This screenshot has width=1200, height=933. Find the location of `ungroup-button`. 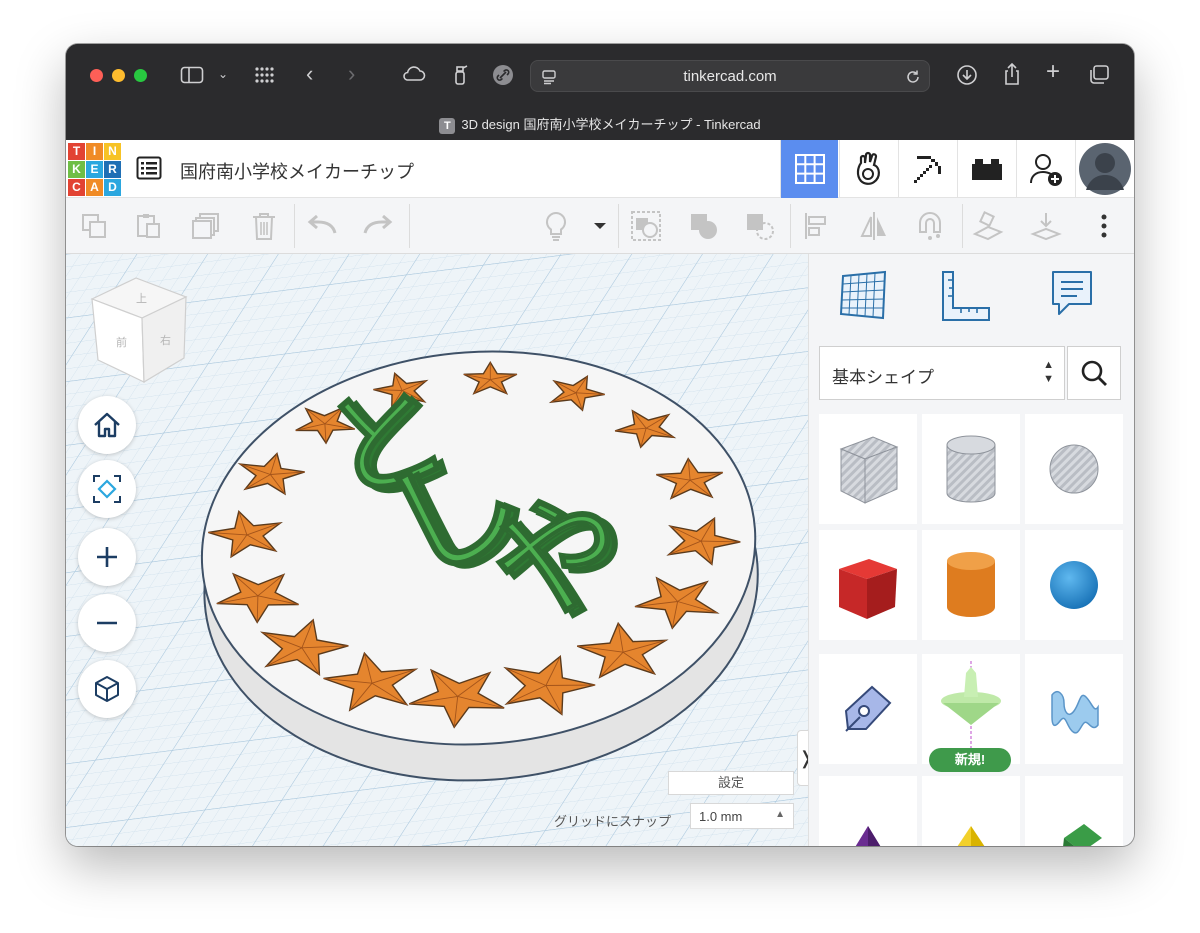

ungroup-button is located at coordinates (704, 226).